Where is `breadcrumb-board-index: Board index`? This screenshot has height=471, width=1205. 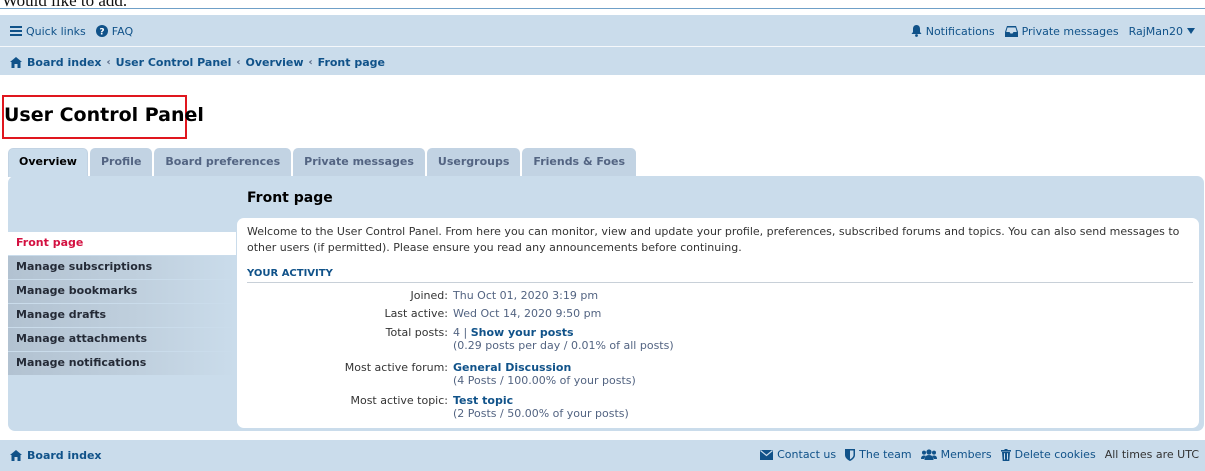
breadcrumb-board-index: Board index is located at coordinates (64, 62).